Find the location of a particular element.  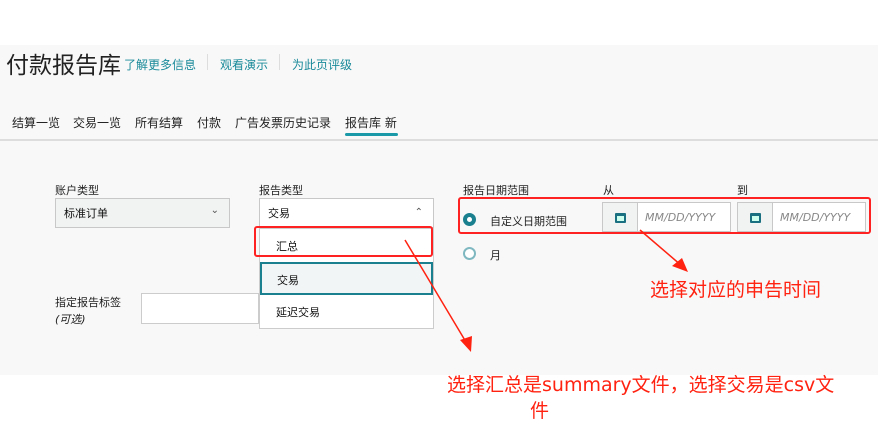

annotation-arrows is located at coordinates (546, 290).